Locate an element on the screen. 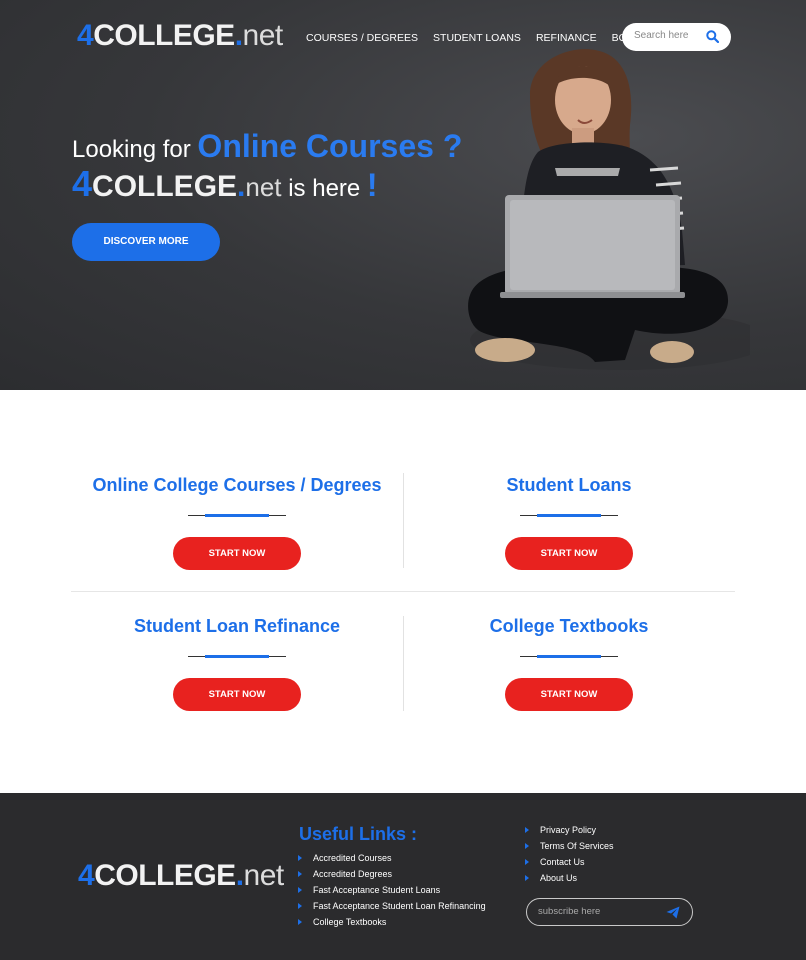  footer-link-college-textbooks: College Textbooks is located at coordinates (392, 925).